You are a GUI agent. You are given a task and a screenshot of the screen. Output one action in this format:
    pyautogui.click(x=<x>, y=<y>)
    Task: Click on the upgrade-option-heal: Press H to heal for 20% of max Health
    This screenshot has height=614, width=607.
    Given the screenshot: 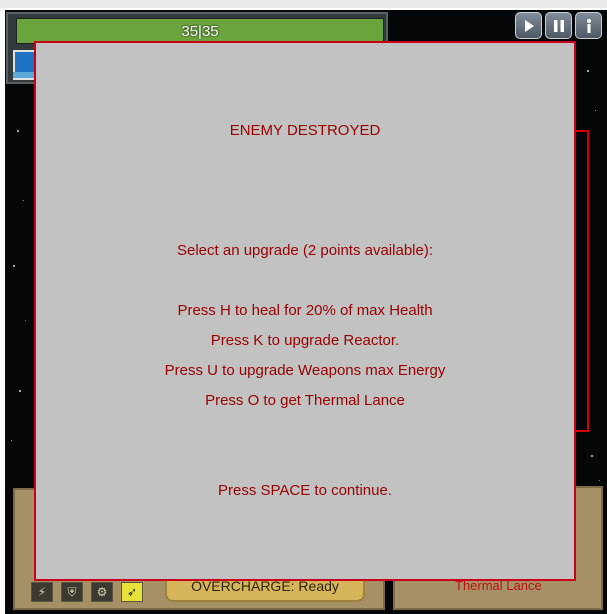 What is the action you would take?
    pyautogui.click(x=305, y=310)
    